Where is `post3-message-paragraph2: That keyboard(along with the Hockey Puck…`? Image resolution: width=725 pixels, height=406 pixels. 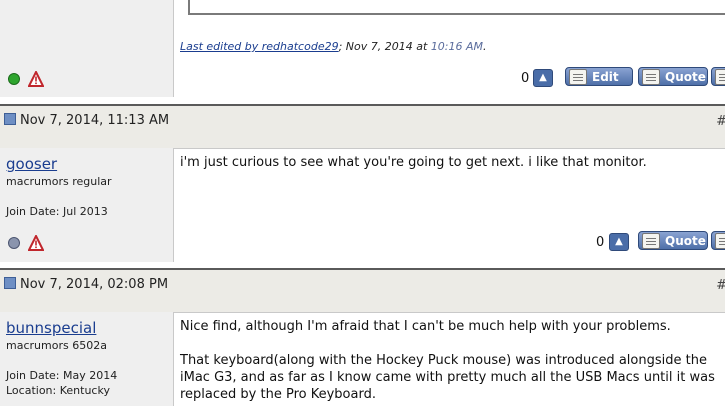 post3-message-paragraph2: That keyboard(along with the Hockey Puck… is located at coordinates (447, 377).